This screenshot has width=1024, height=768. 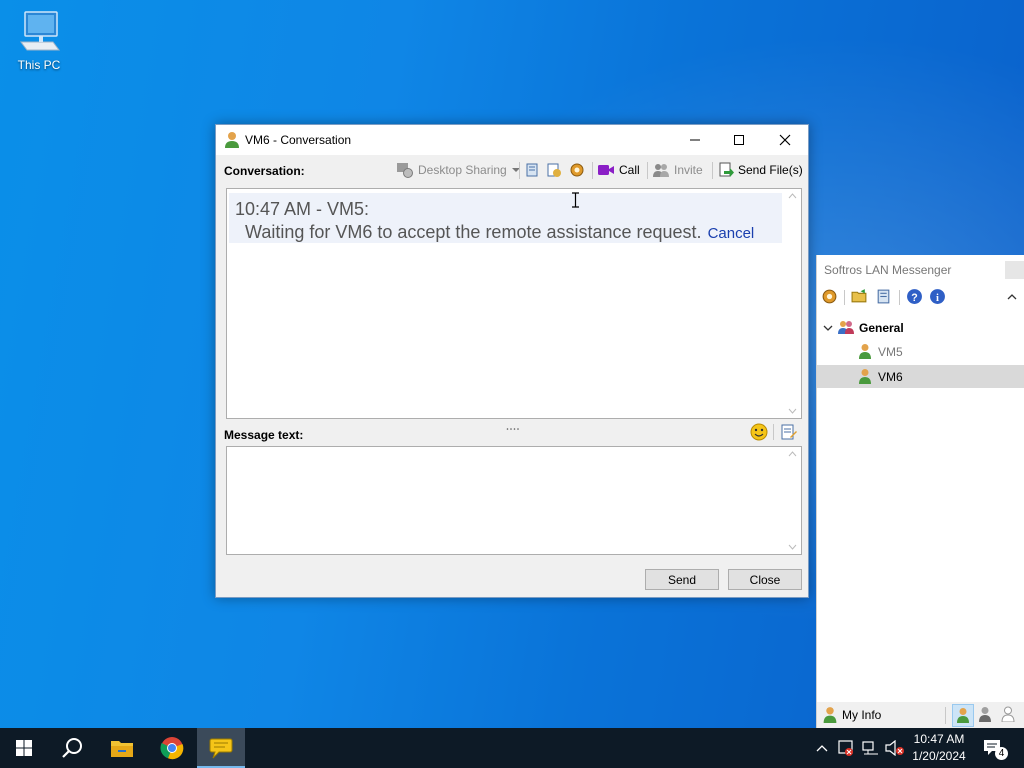 I want to click on close-icon, so click(x=785, y=140).